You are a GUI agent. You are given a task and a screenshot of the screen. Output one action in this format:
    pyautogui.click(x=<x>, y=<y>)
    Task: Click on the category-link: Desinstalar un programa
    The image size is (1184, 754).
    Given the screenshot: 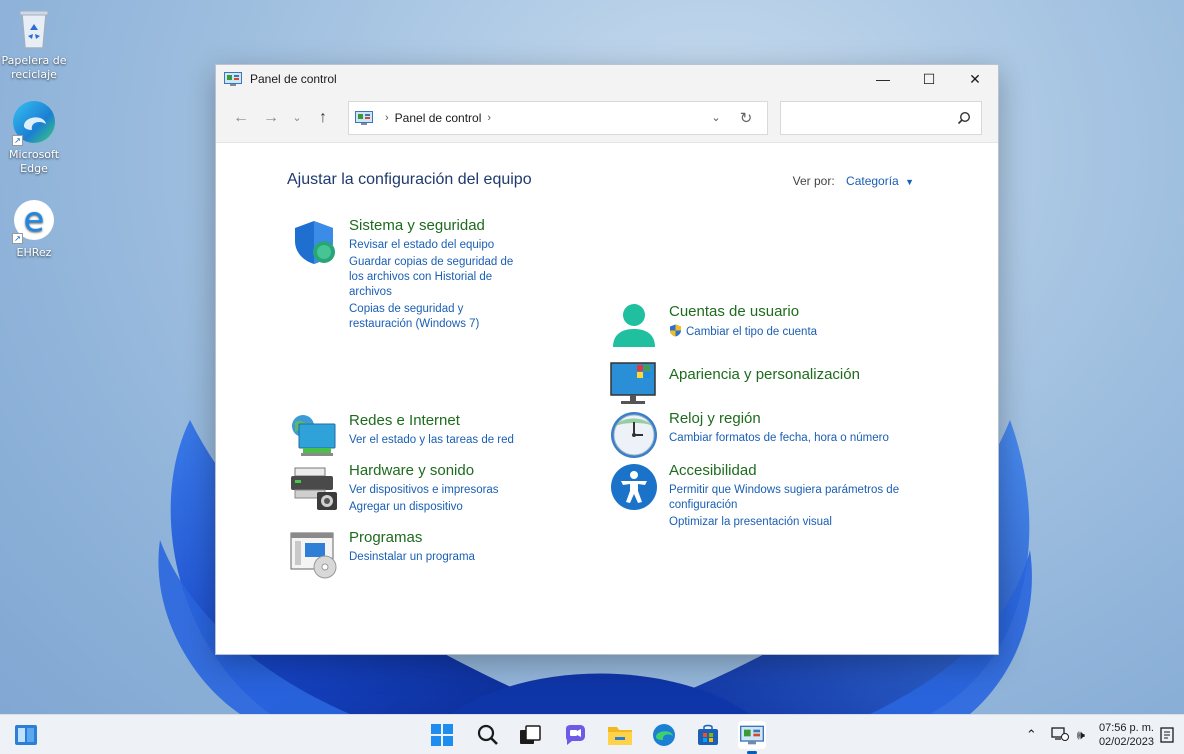 What is the action you would take?
    pyautogui.click(x=412, y=557)
    